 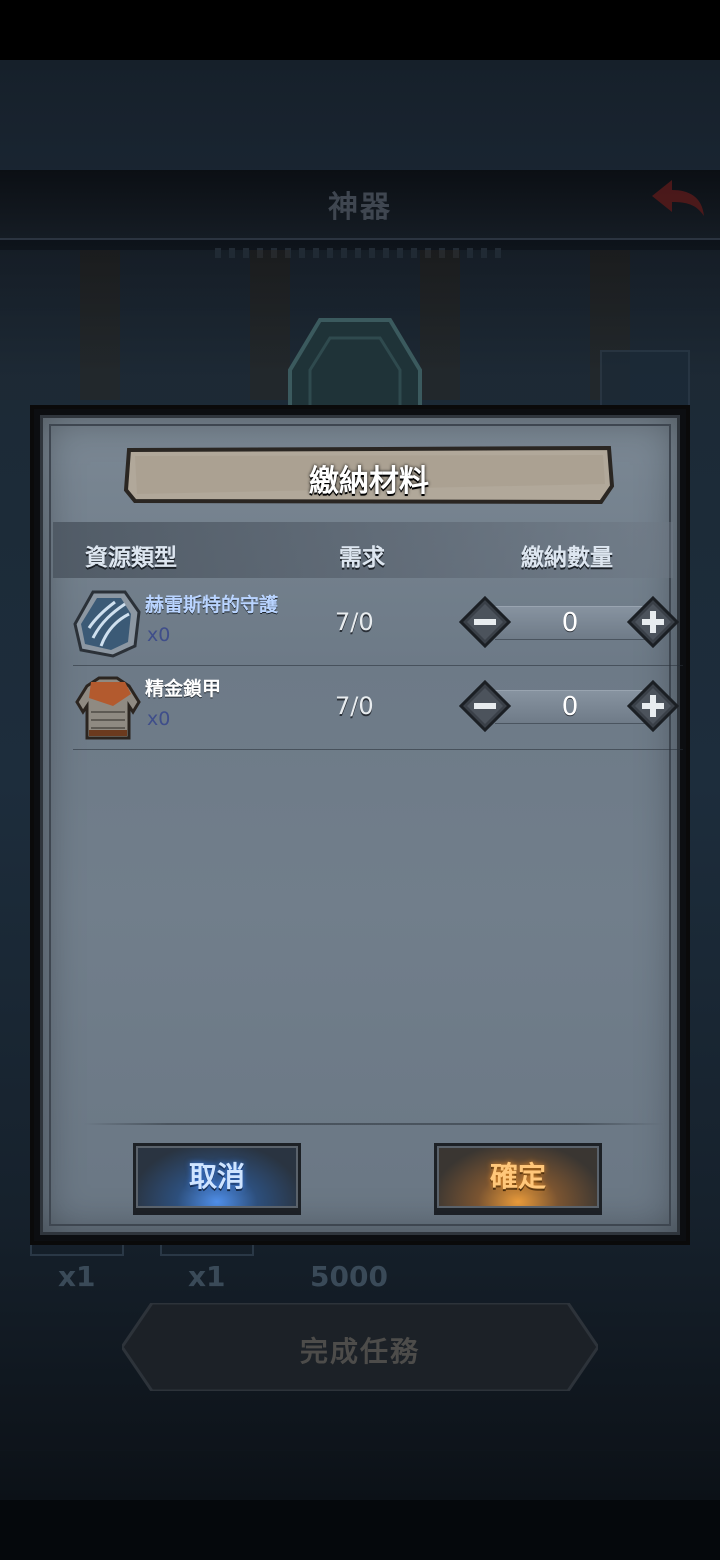 What do you see at coordinates (378, 708) in the screenshot?
I see `material-row: 精金鎖甲 x0 7/0 0` at bounding box center [378, 708].